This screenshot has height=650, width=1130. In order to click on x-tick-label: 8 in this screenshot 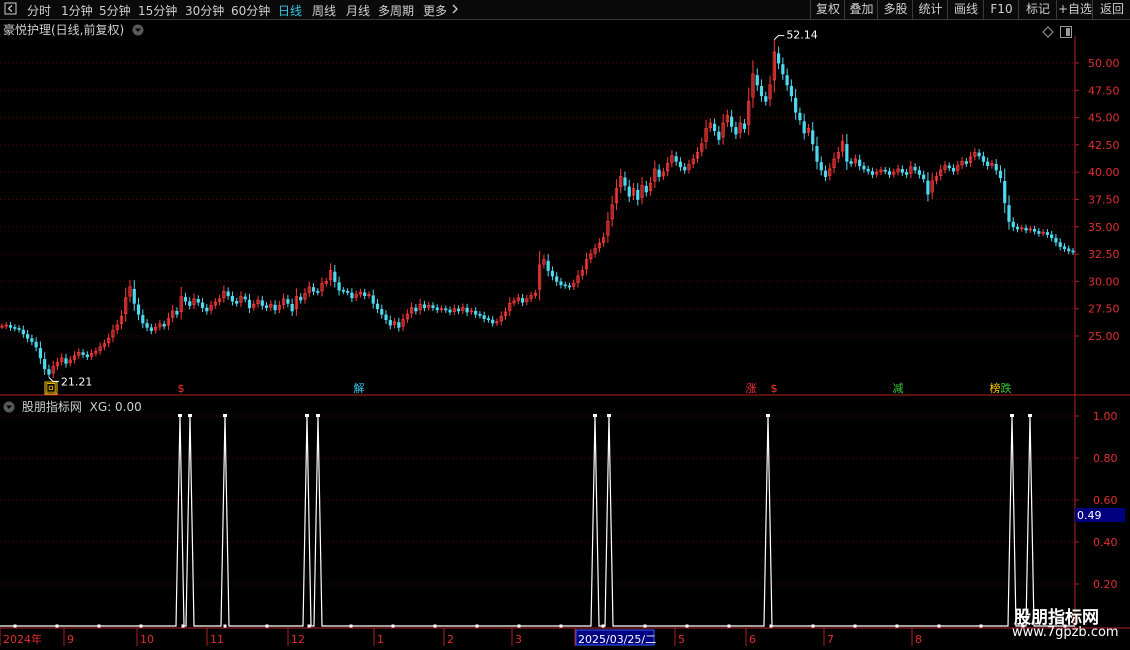, I will do `click(918, 639)`.